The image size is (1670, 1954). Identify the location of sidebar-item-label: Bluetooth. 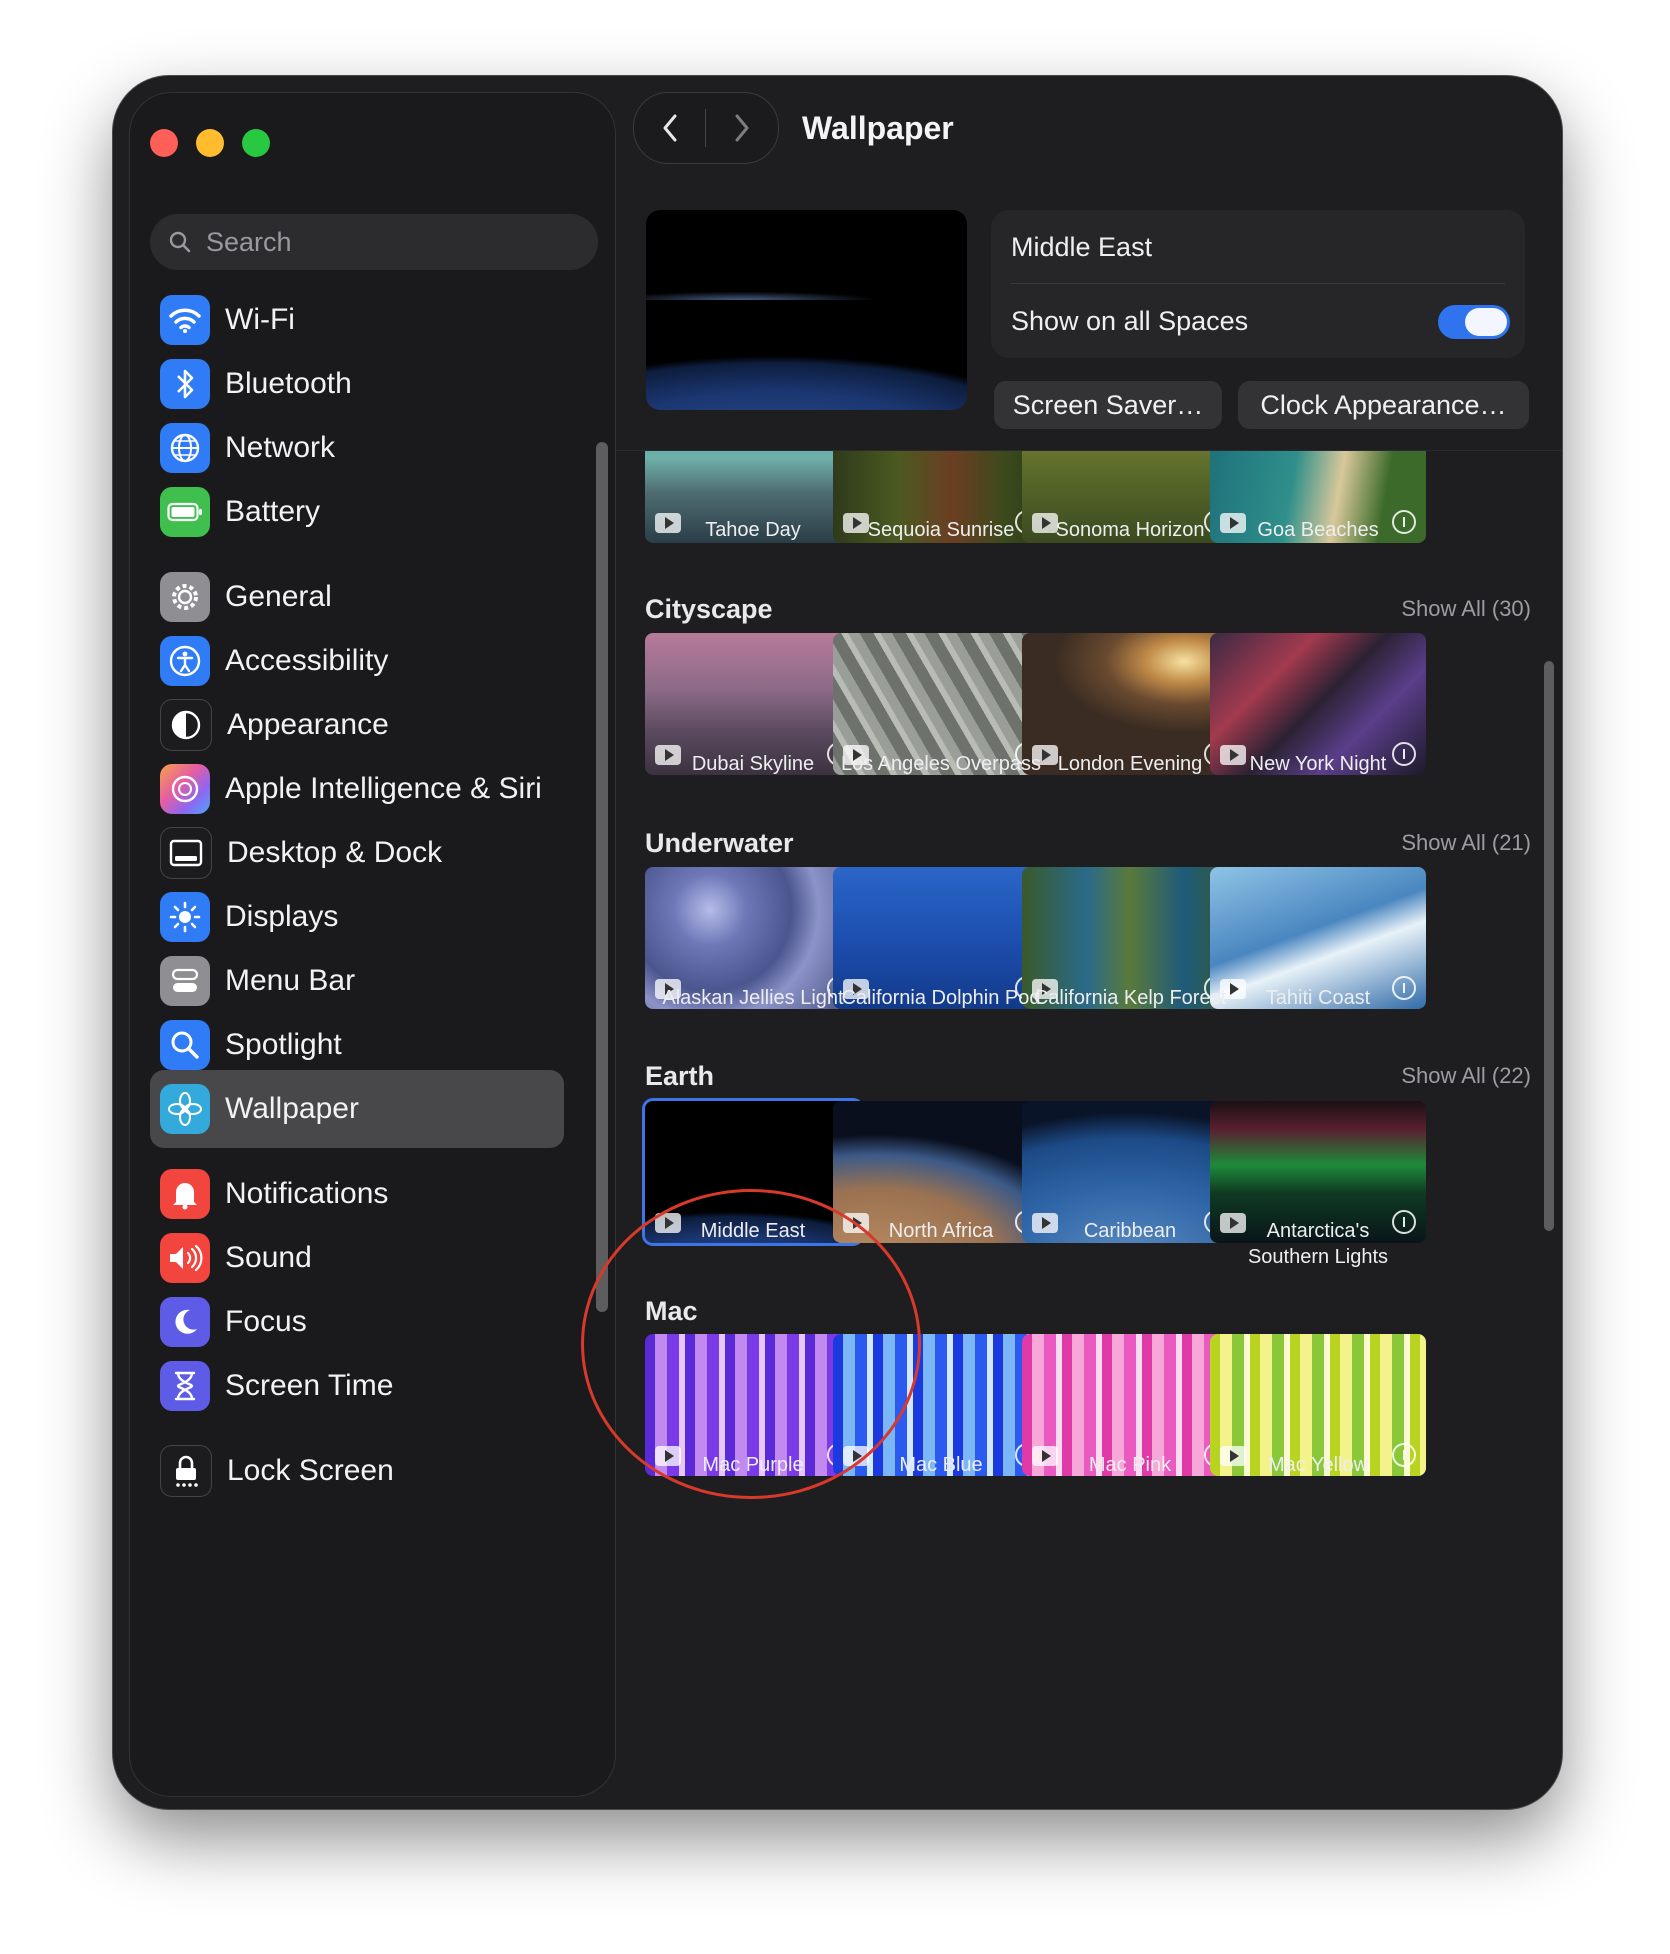
(288, 383).